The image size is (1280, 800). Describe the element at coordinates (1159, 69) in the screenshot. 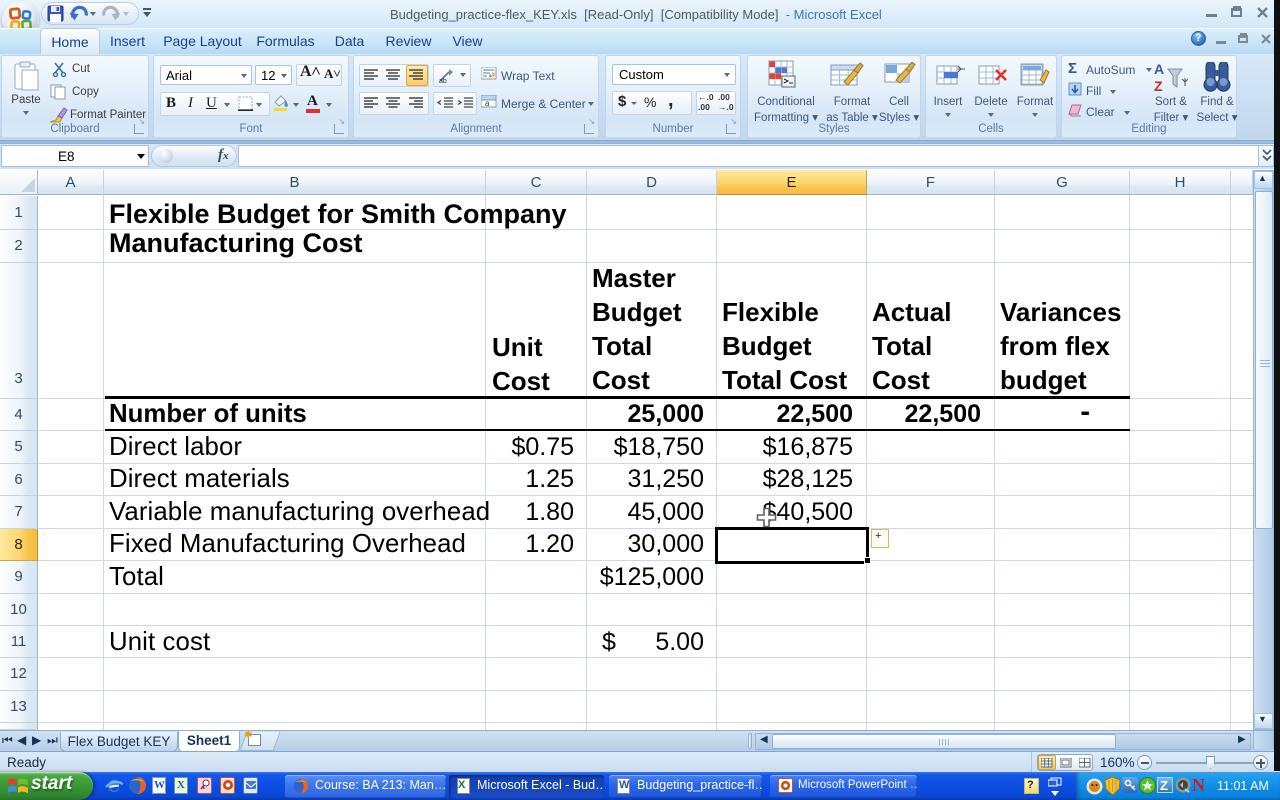

I see `svg-text: A` at that location.